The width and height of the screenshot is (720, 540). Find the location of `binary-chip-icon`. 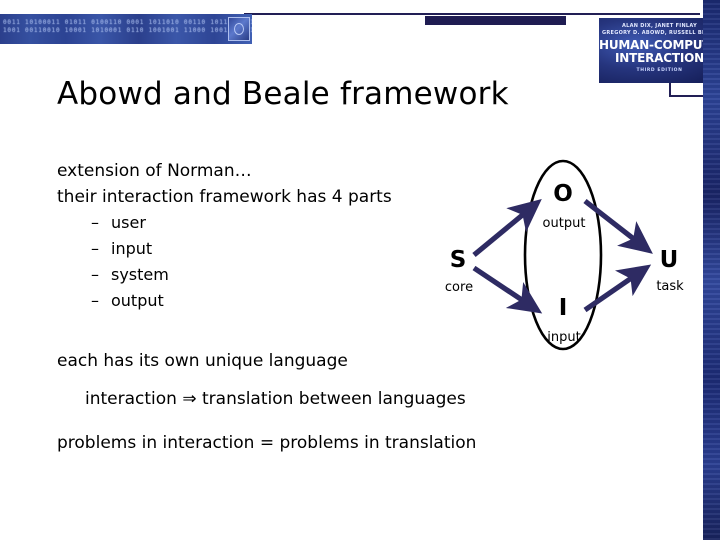

binary-chip-icon is located at coordinates (239, 29).